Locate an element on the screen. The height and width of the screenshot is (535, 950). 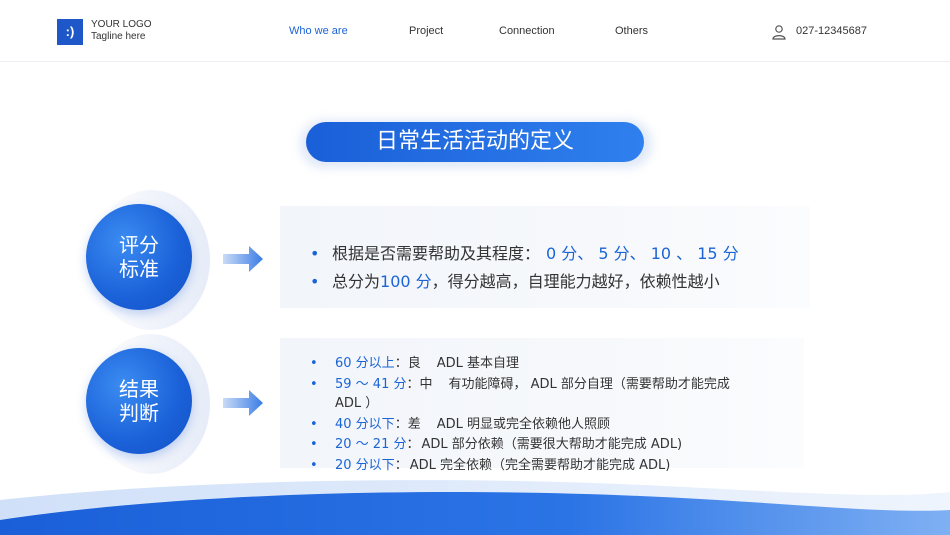
logo-tagline: Tagline here is located at coordinates (118, 36).